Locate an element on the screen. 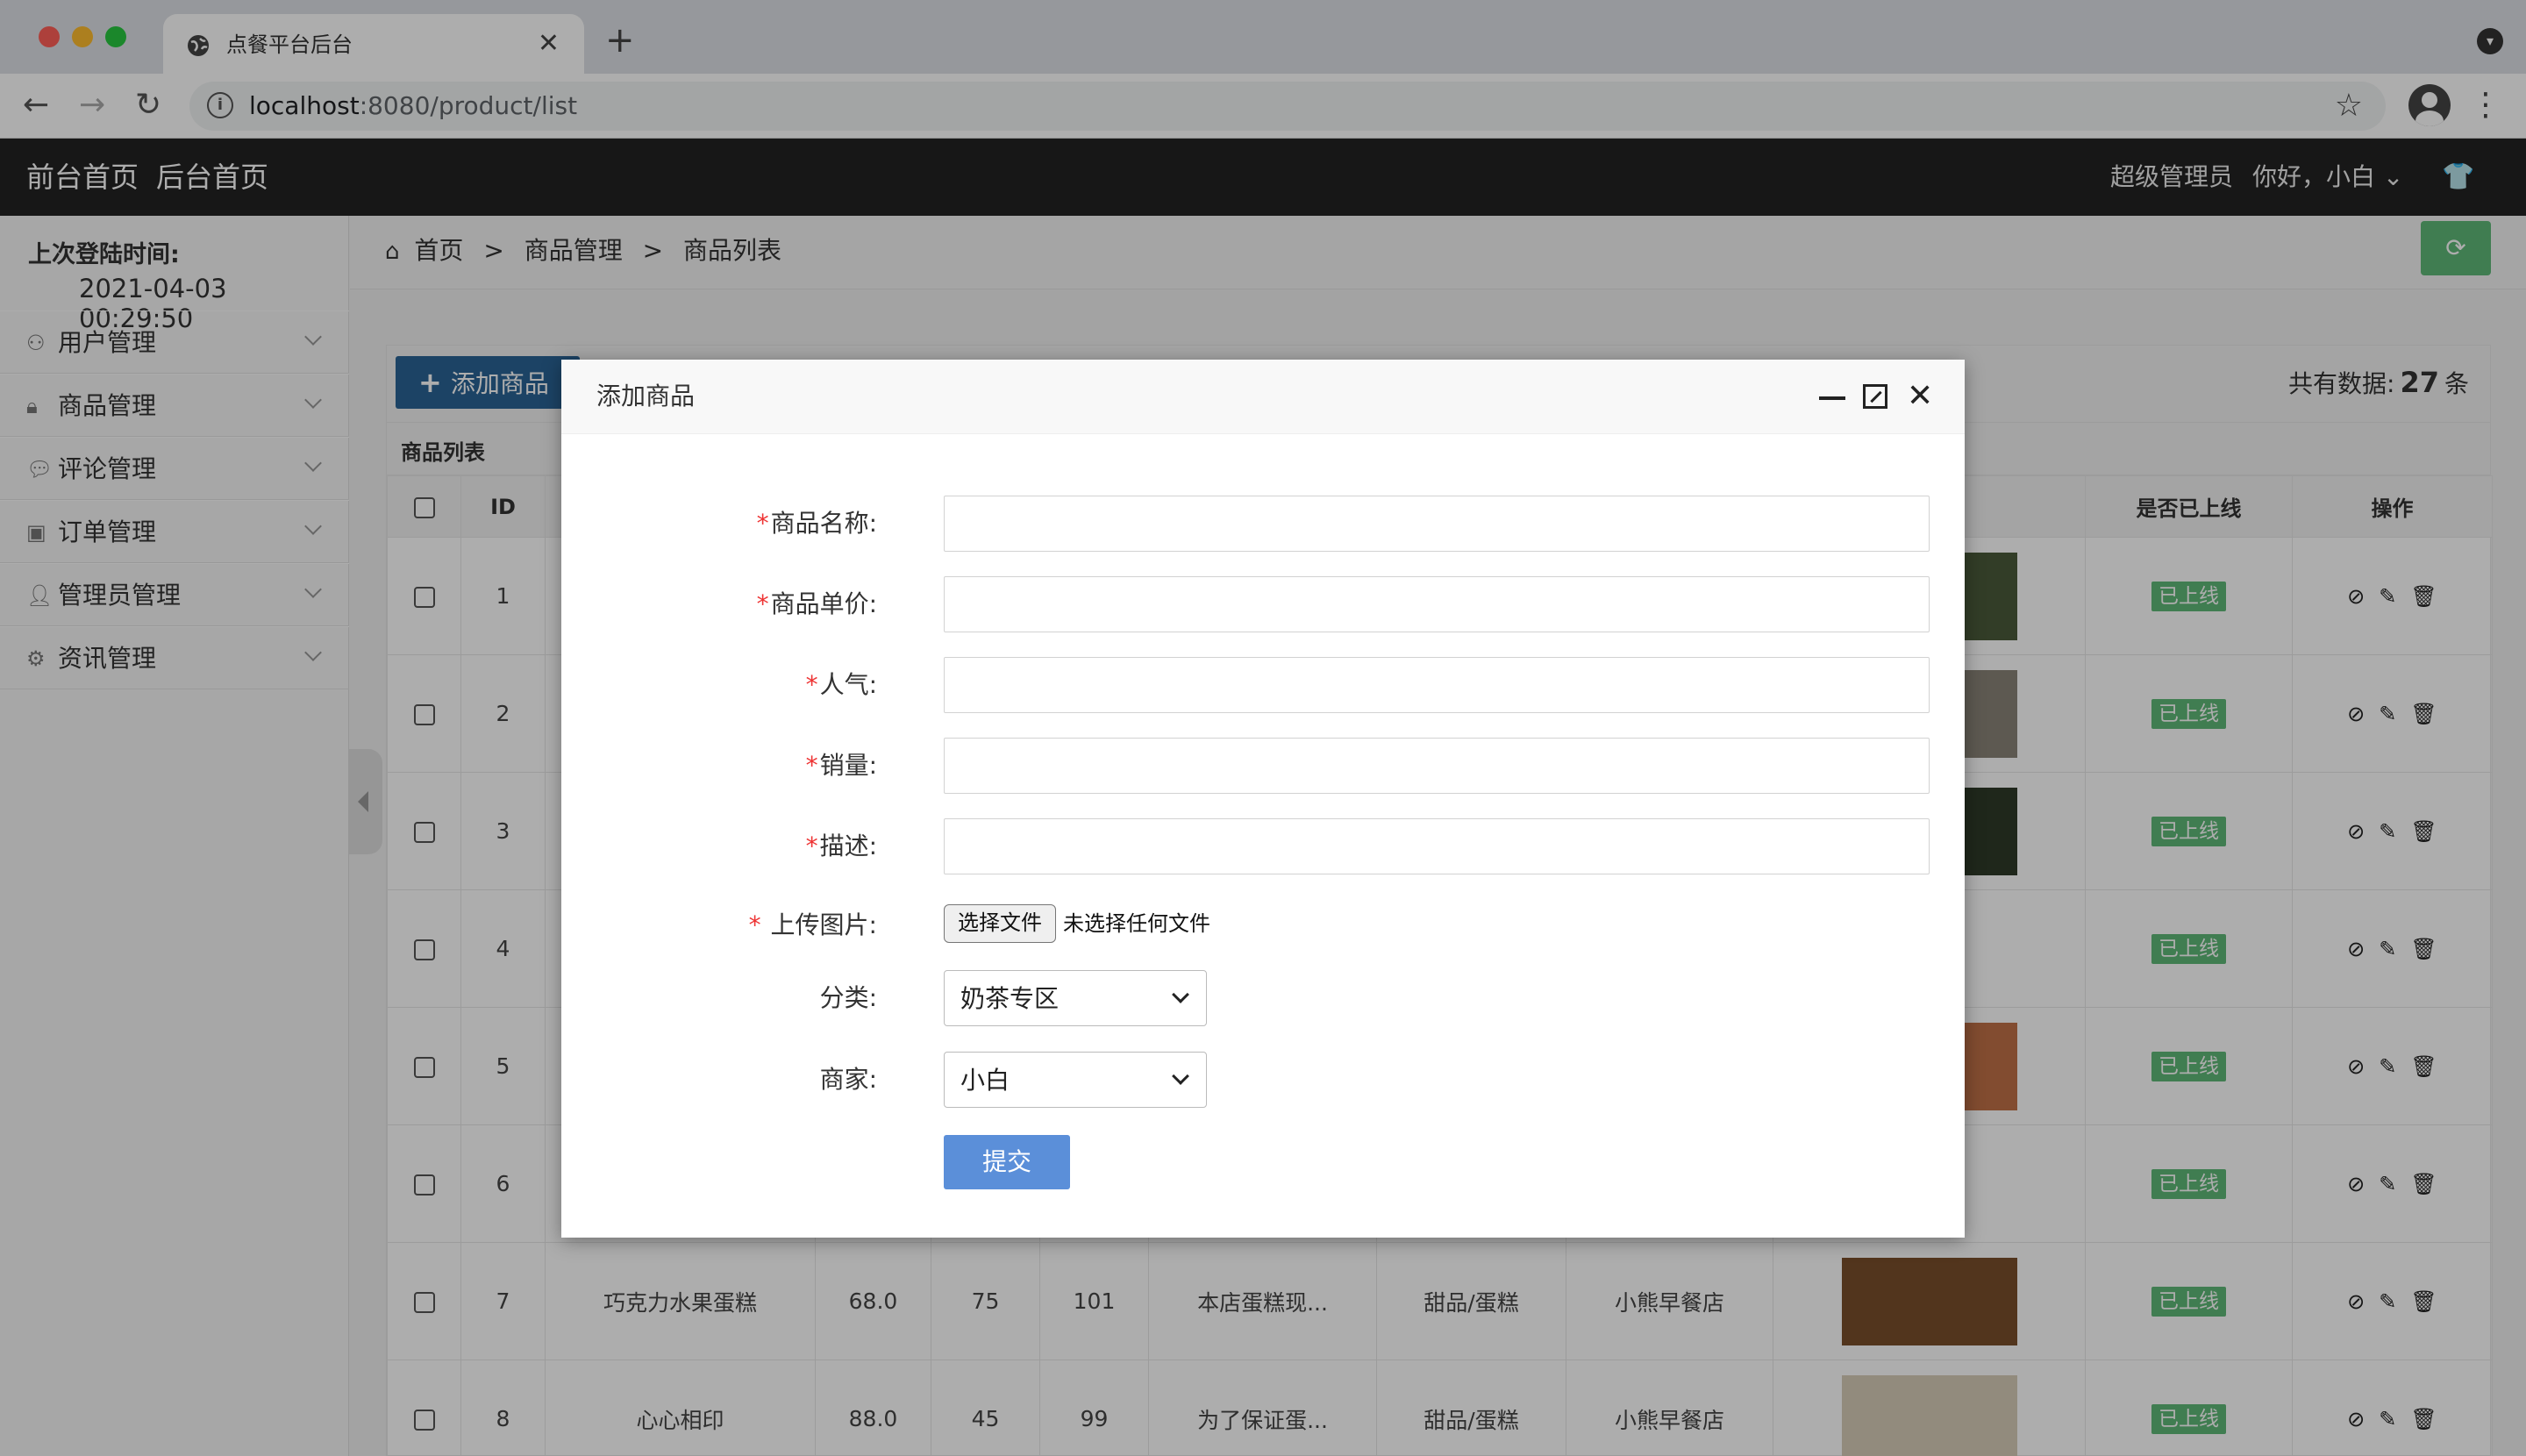 The width and height of the screenshot is (2526, 1456). form-row-category: 分类: 奶茶专区 is located at coordinates (1263, 998).